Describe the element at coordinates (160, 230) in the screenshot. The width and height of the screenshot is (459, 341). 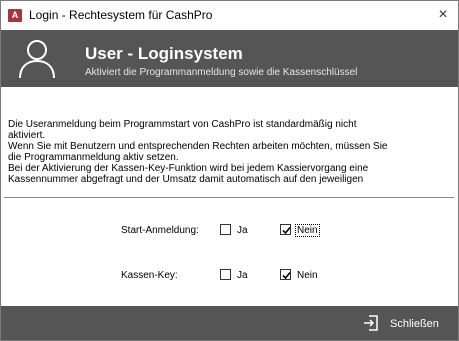
I see `start-anmeldung-label: Start-Anmeldung:` at that location.